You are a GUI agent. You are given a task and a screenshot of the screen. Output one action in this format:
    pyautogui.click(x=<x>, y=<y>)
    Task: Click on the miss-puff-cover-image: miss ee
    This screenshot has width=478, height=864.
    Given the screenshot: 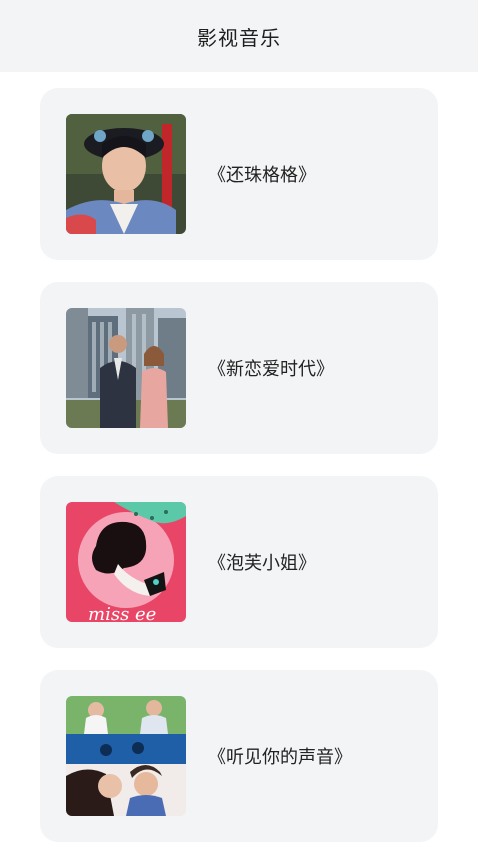 What is the action you would take?
    pyautogui.click(x=126, y=562)
    